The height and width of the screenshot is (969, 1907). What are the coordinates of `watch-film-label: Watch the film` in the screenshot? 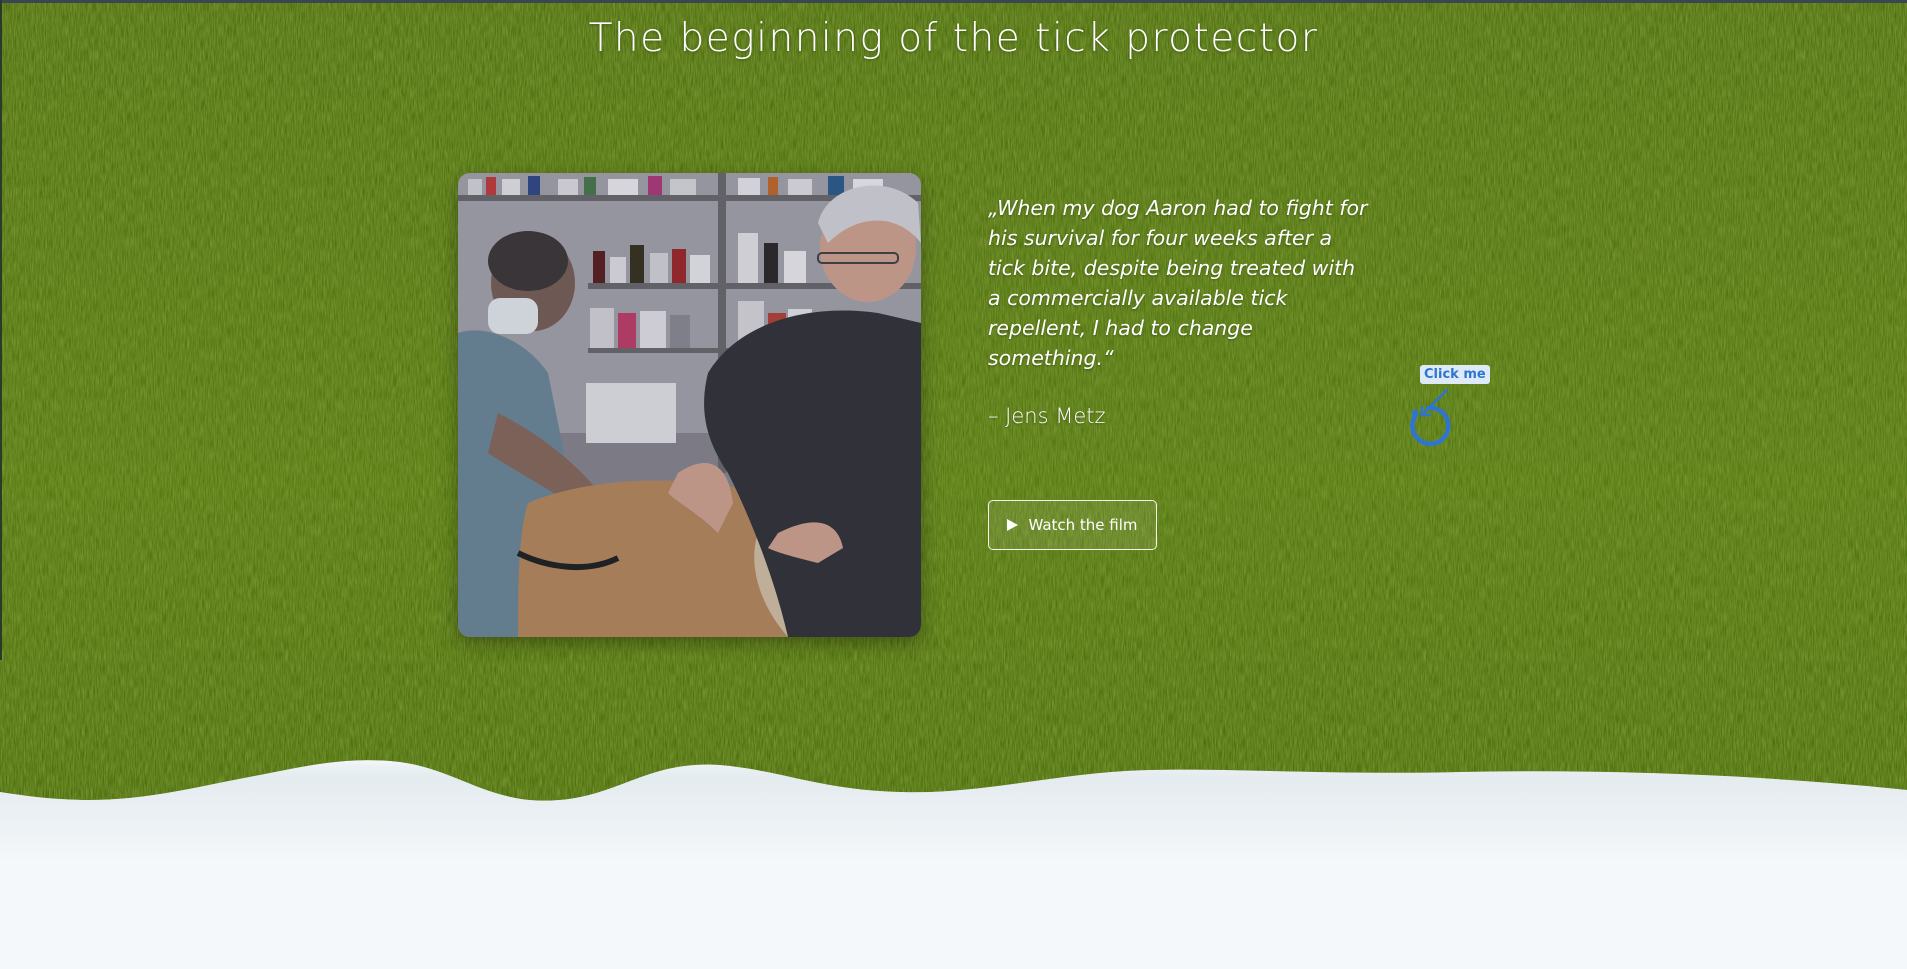 It's located at (1083, 525).